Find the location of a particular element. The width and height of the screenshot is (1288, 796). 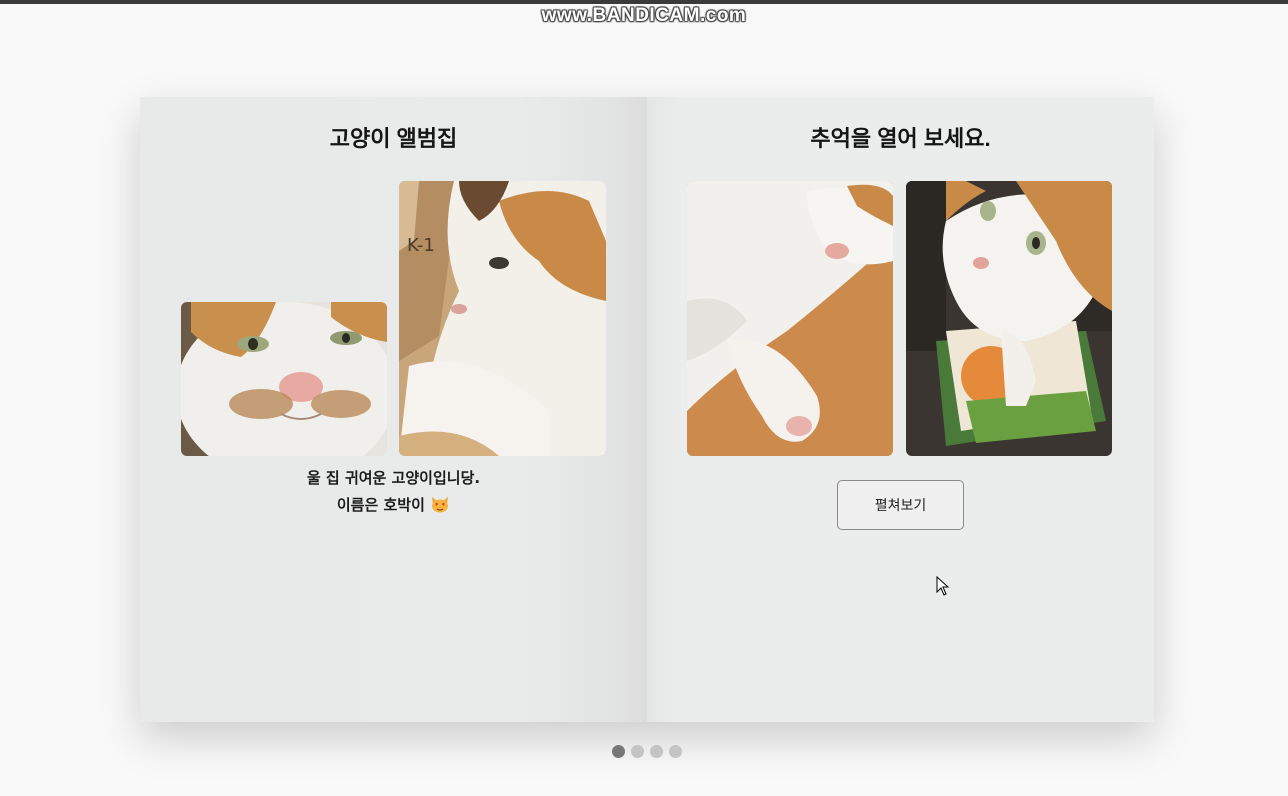

cat-in-box-photo: K-1 is located at coordinates (502, 318).